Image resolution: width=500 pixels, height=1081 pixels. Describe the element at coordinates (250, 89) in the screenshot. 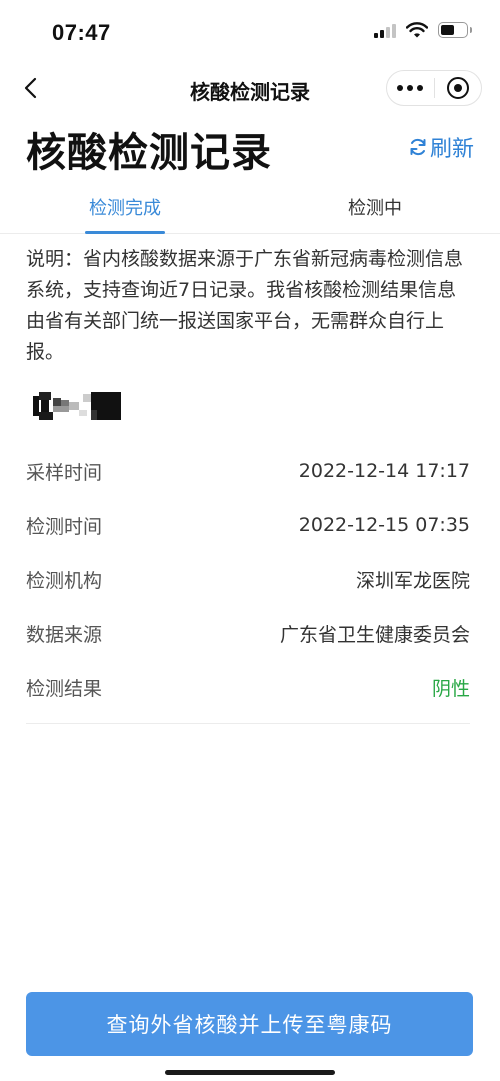

I see `nav-bar: 核酸检测记录` at that location.